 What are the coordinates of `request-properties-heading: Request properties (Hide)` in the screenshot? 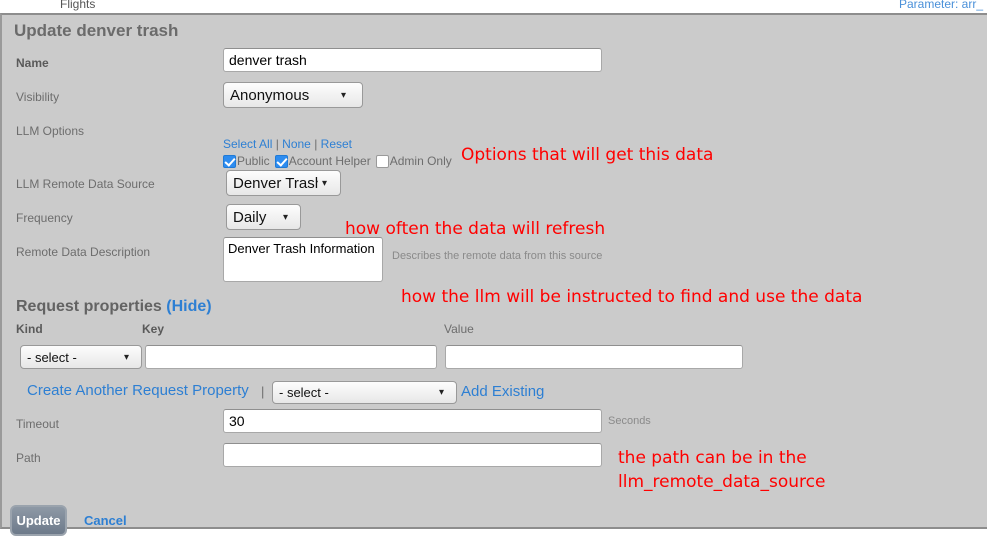 It's located at (114, 307).